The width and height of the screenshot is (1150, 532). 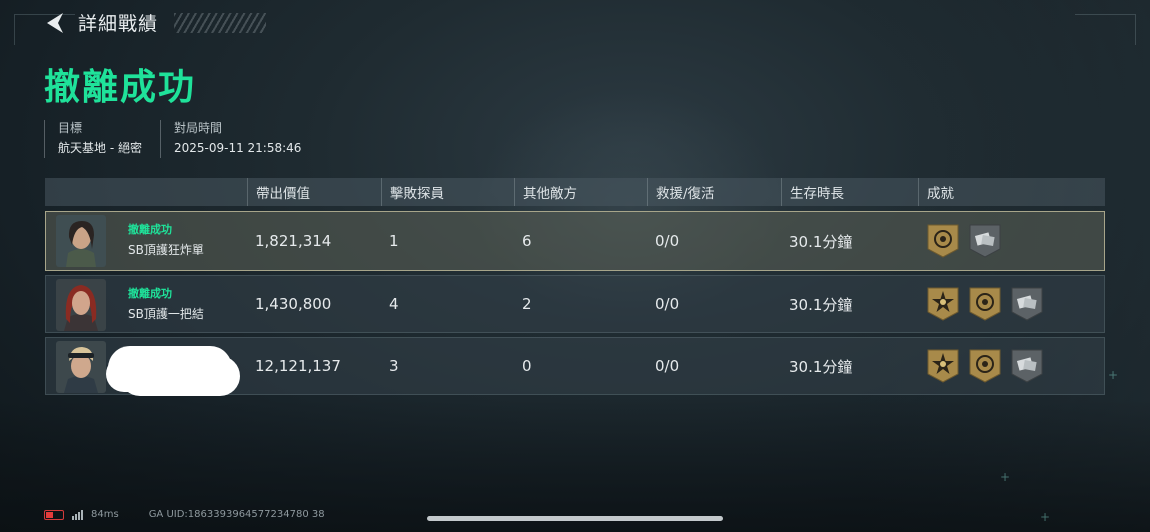 I want to click on top-header: 詳細戰績, so click(x=155, y=22).